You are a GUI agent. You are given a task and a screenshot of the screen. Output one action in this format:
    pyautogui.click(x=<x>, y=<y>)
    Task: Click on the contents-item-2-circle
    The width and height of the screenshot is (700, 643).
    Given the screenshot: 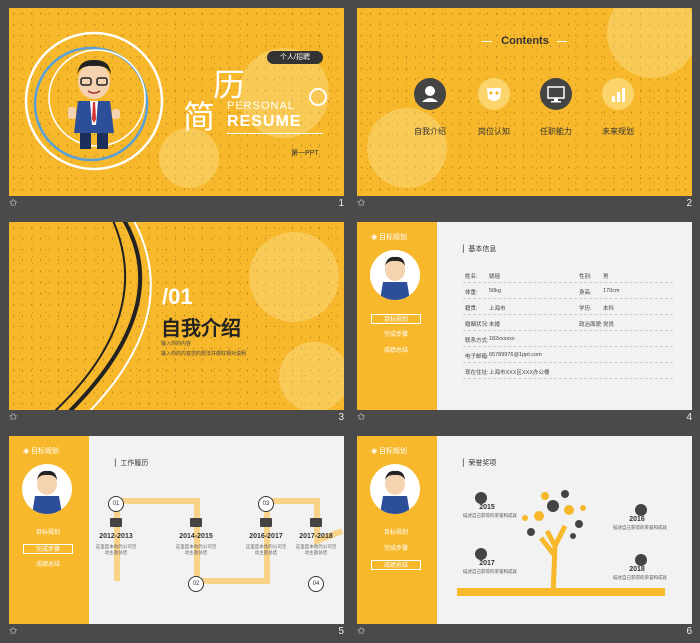 What is the action you would take?
    pyautogui.click(x=494, y=94)
    